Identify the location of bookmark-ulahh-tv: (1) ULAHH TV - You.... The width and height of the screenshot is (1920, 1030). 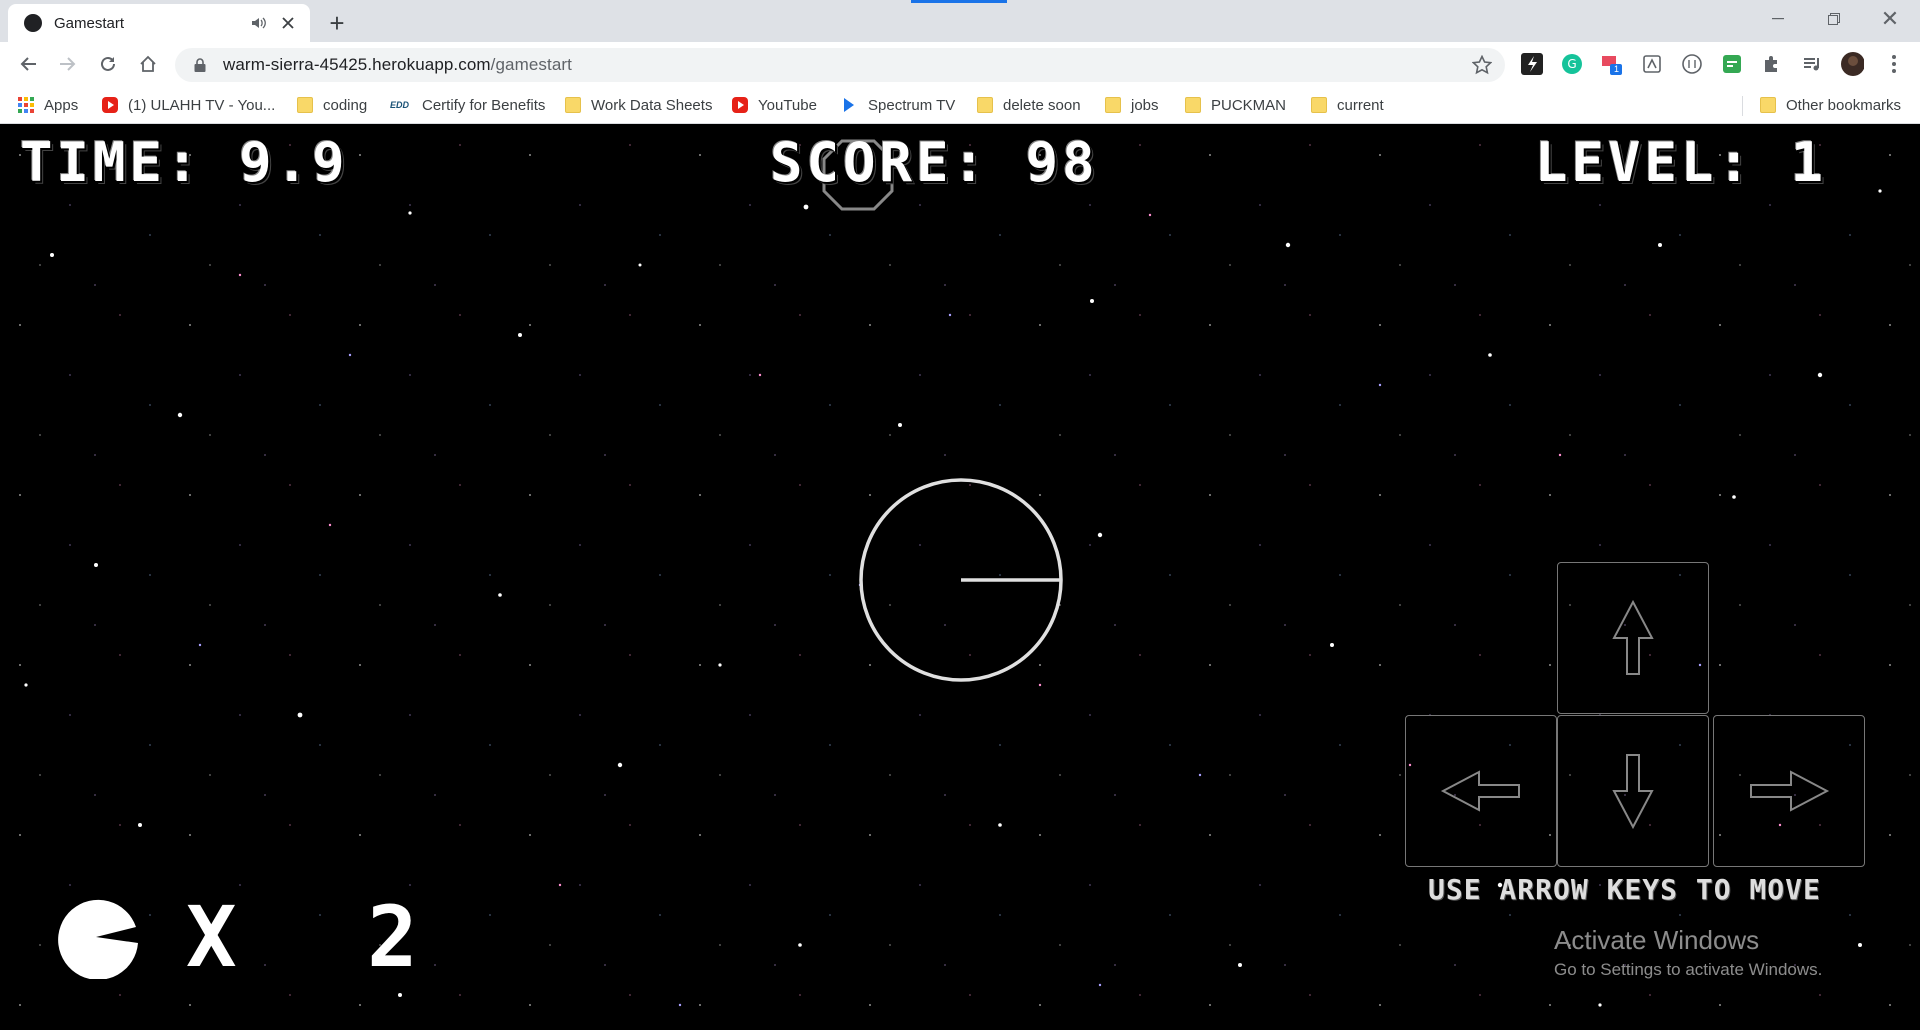
(188, 105).